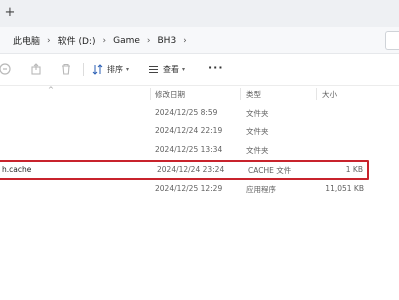  Describe the element at coordinates (392, 40) in the screenshot. I see `search-box-edge` at that location.